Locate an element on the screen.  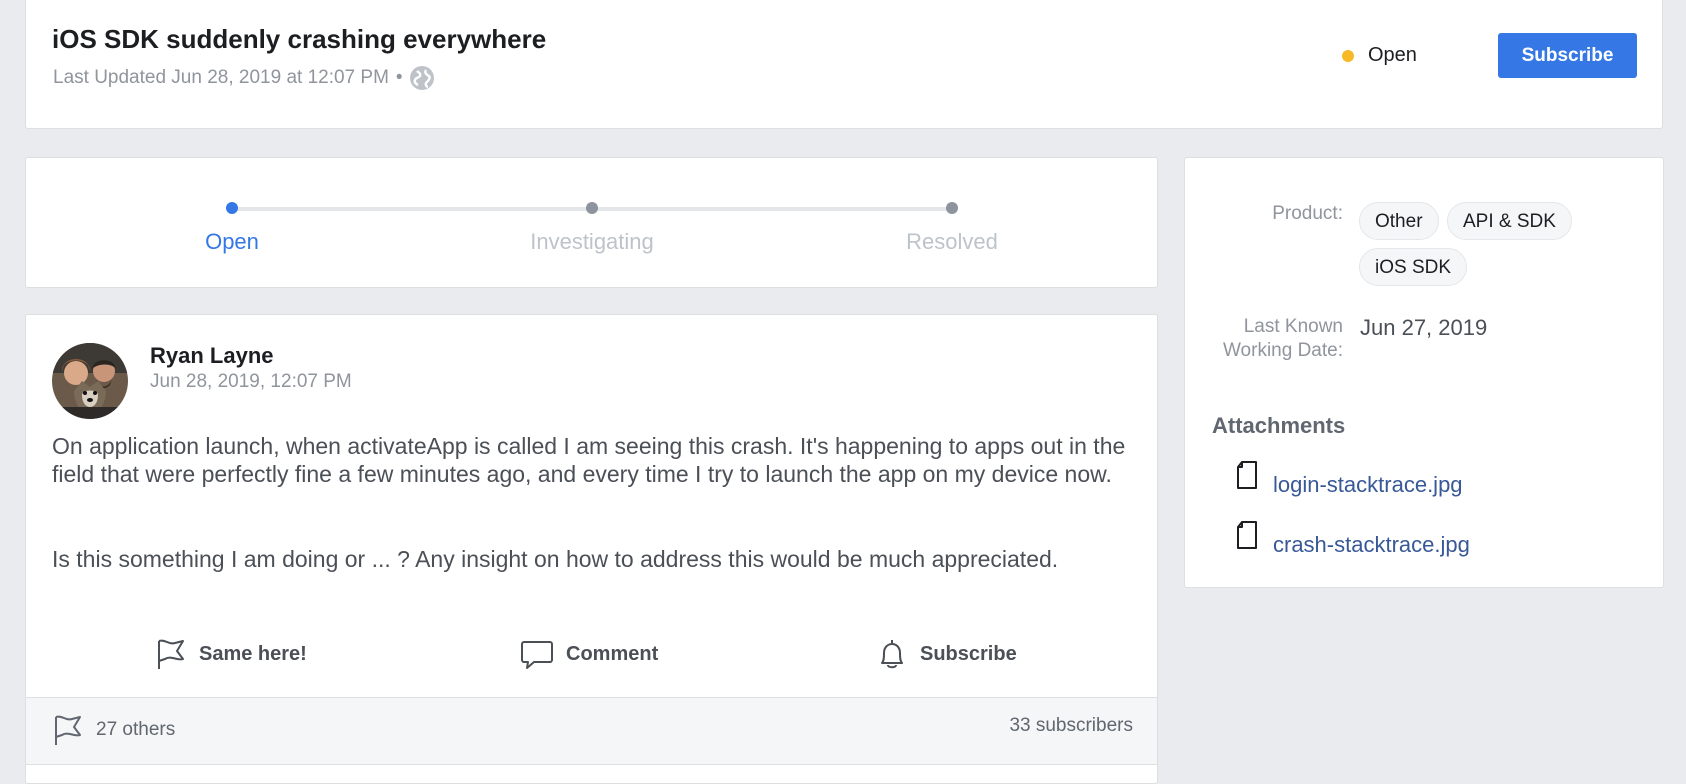
comment-label: Comment is located at coordinates (612, 653).